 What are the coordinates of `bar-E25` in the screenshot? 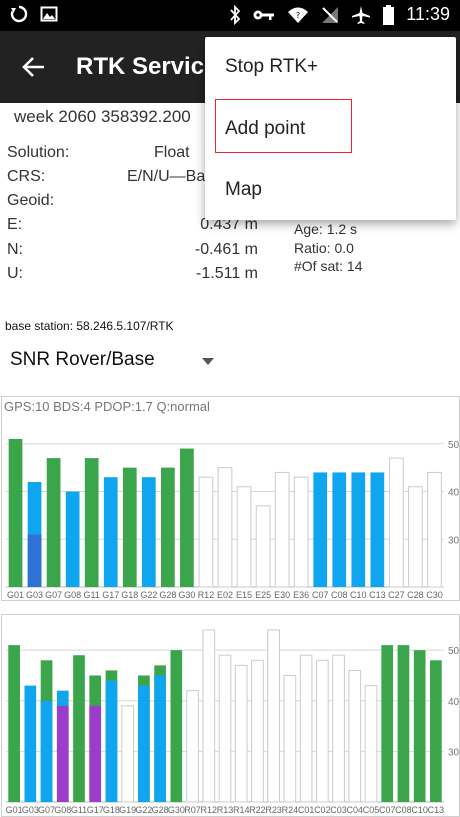 It's located at (263, 546).